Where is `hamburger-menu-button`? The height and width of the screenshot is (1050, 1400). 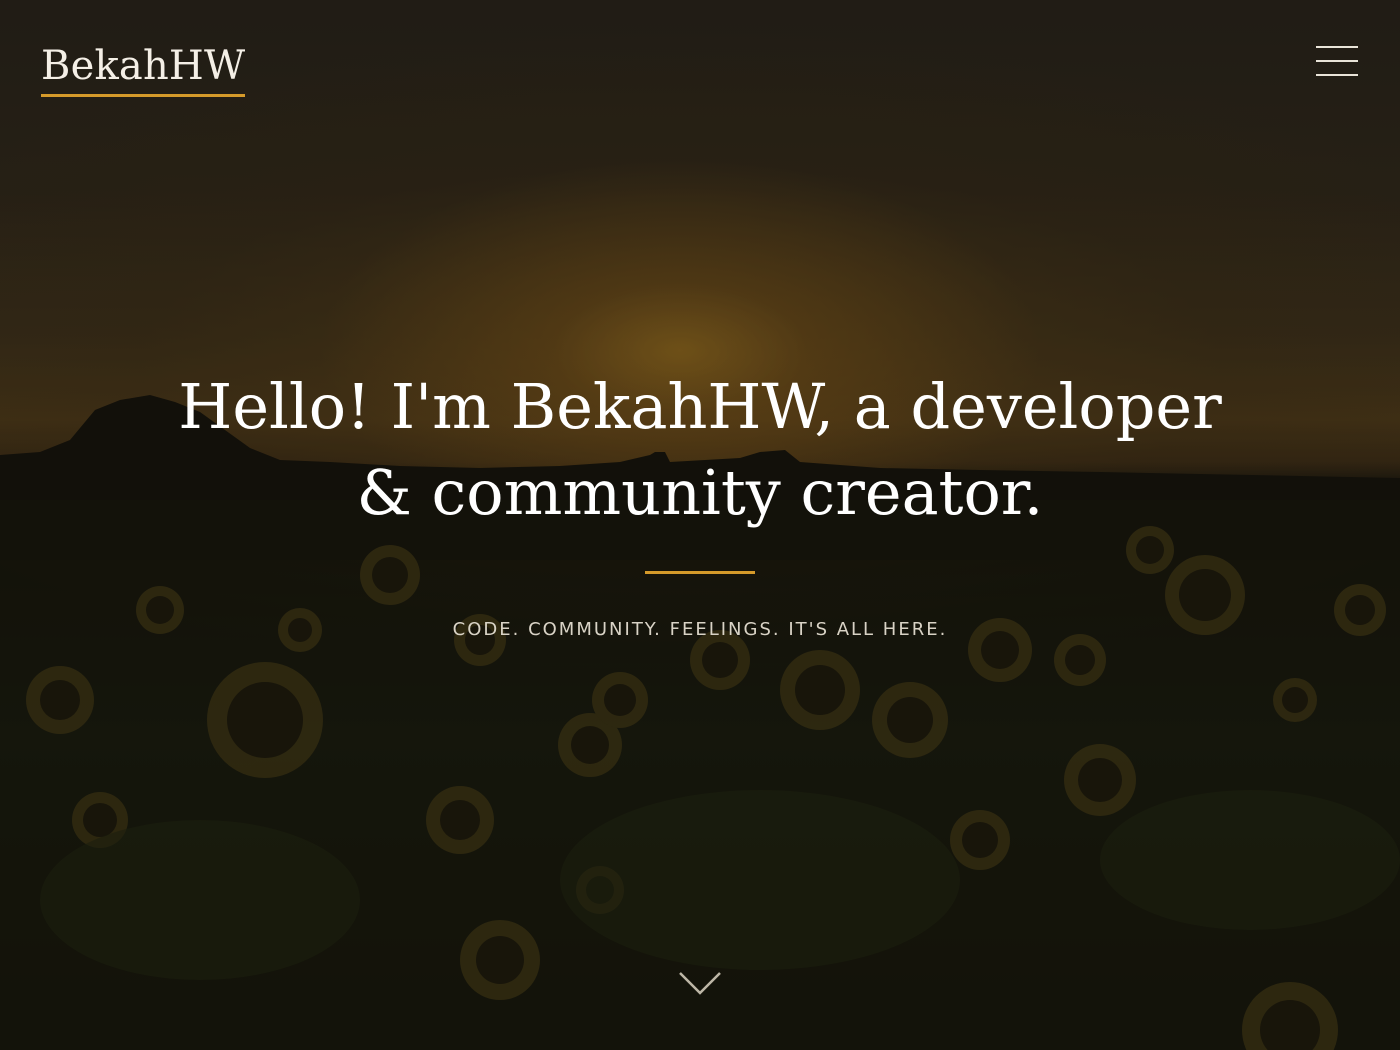 hamburger-menu-button is located at coordinates (1338, 62).